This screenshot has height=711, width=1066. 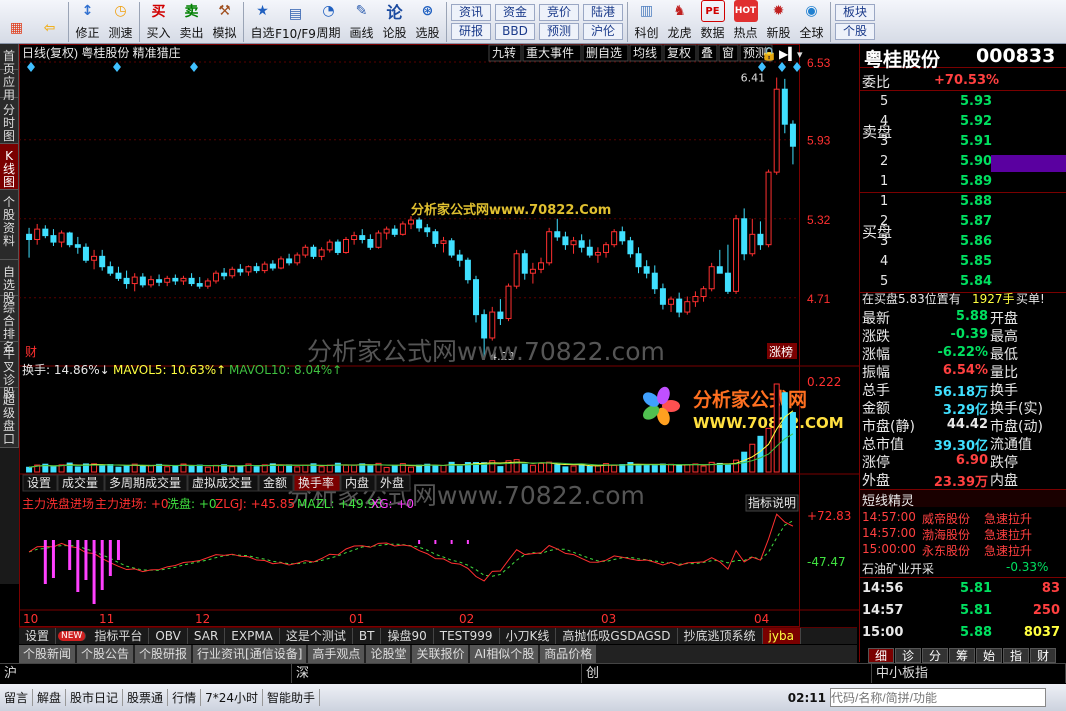 I want to click on toolbar-select-button: ⊛ 选股, so click(x=427, y=22).